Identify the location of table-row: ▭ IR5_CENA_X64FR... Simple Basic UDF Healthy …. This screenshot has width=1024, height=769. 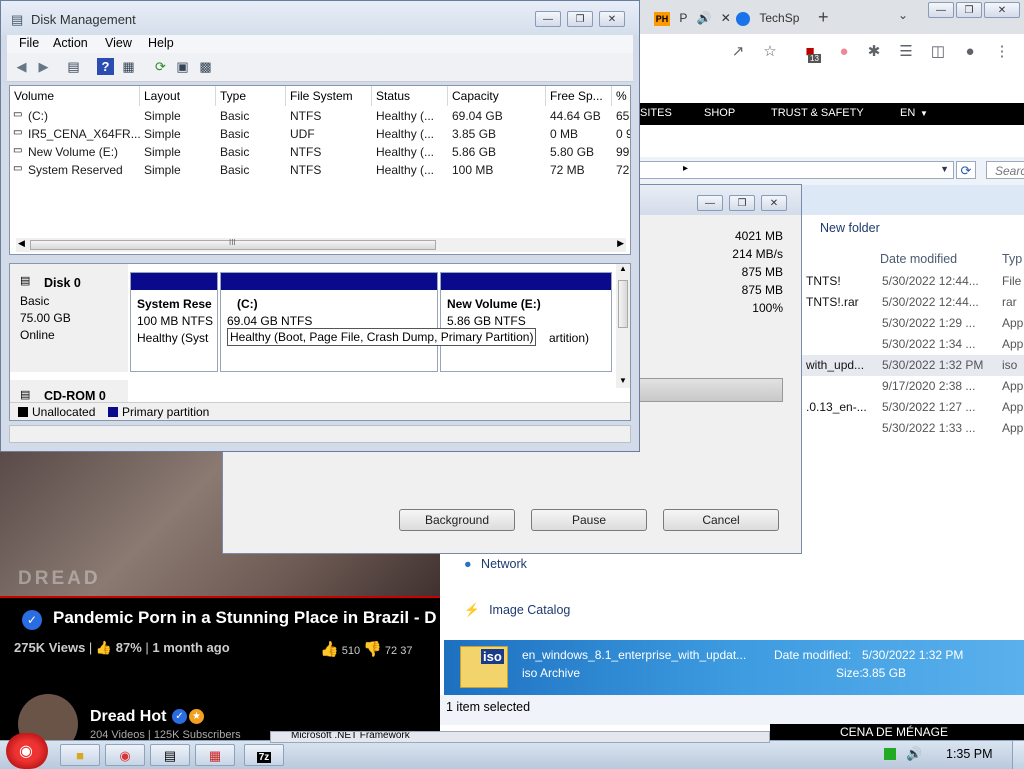
(320, 134).